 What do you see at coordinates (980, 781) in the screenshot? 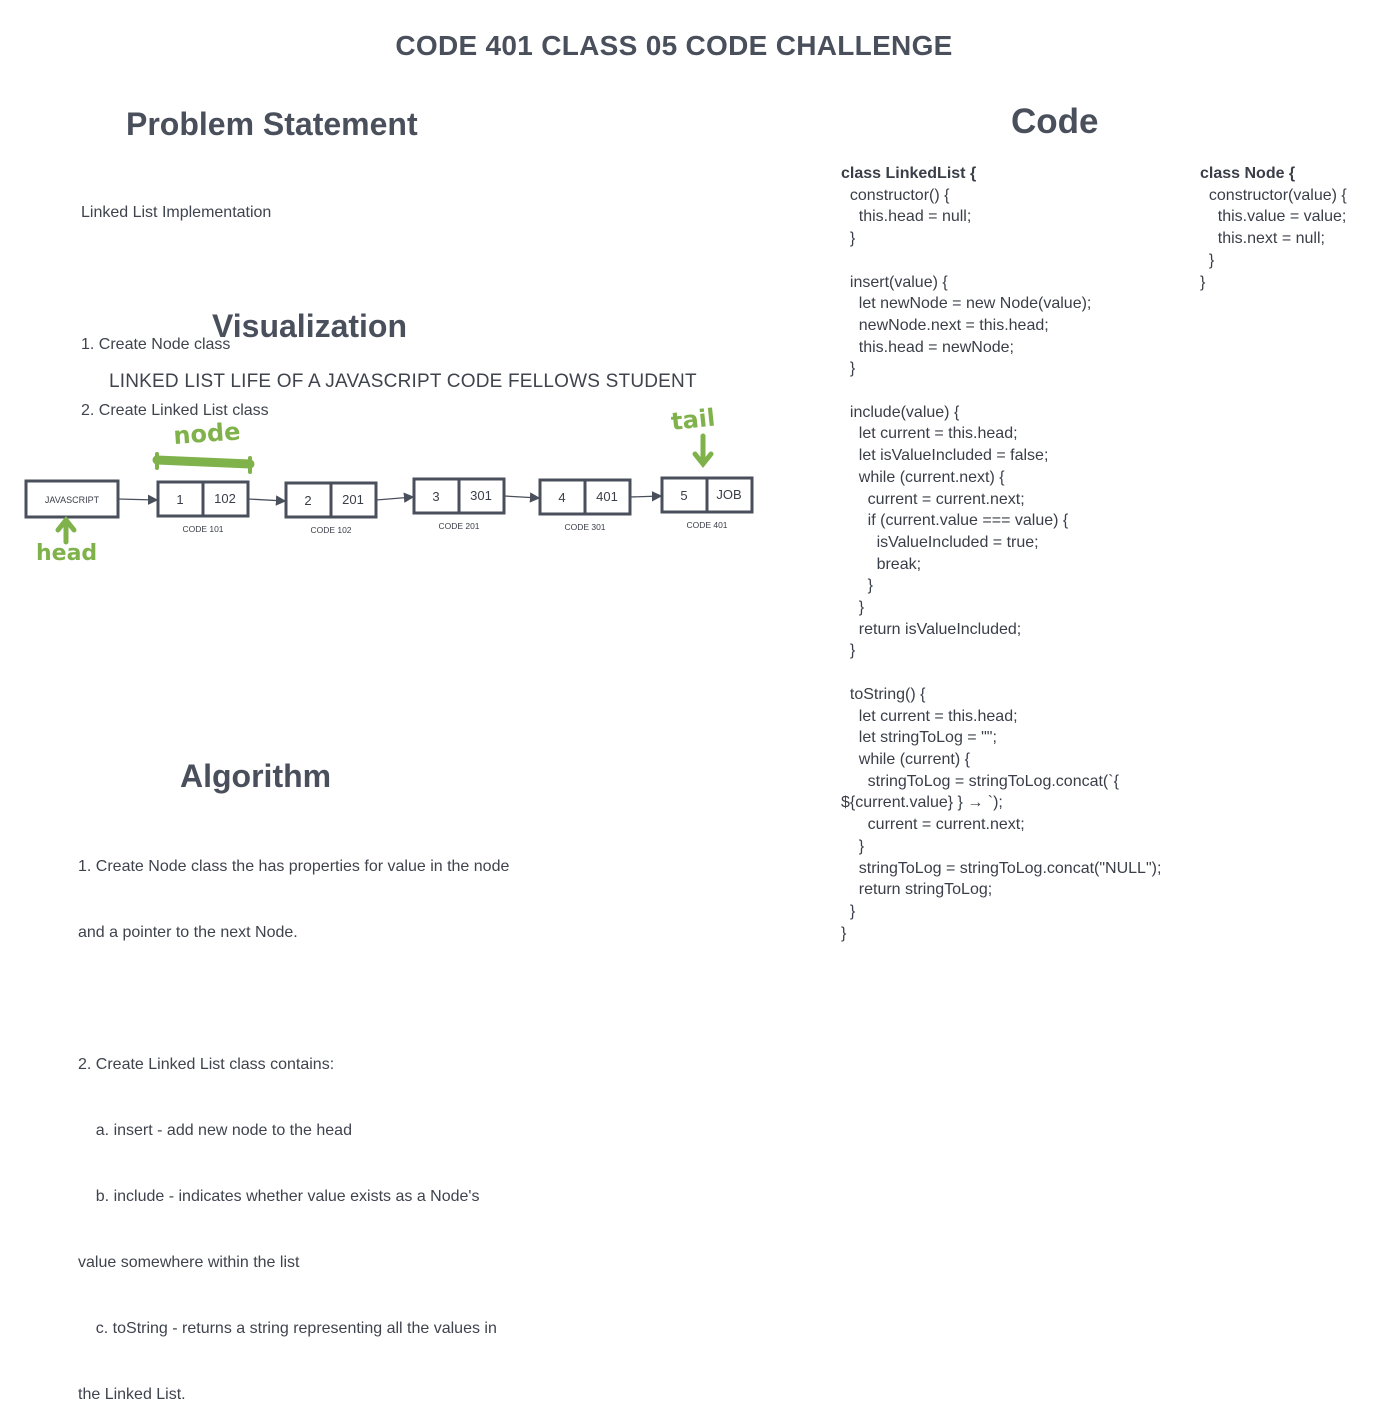
I see `code-line: stringToLog = stringToLog.concat(`{` at bounding box center [980, 781].